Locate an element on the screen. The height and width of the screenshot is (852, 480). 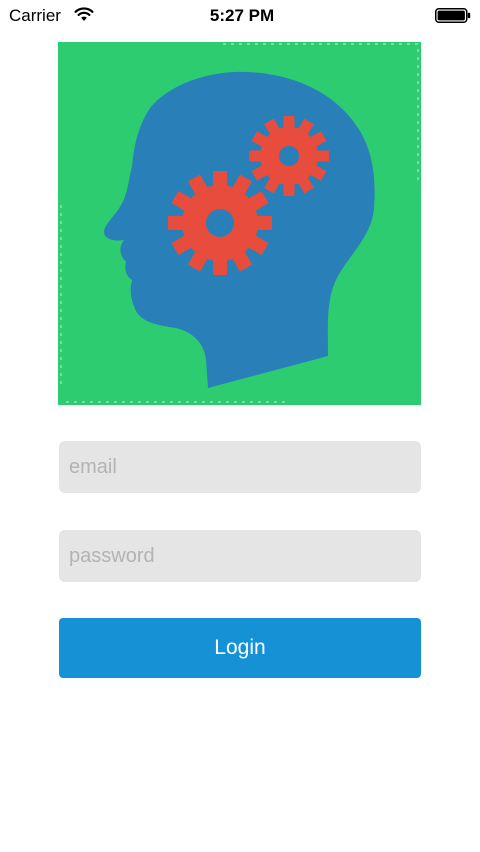
battery-full-icon is located at coordinates (453, 15).